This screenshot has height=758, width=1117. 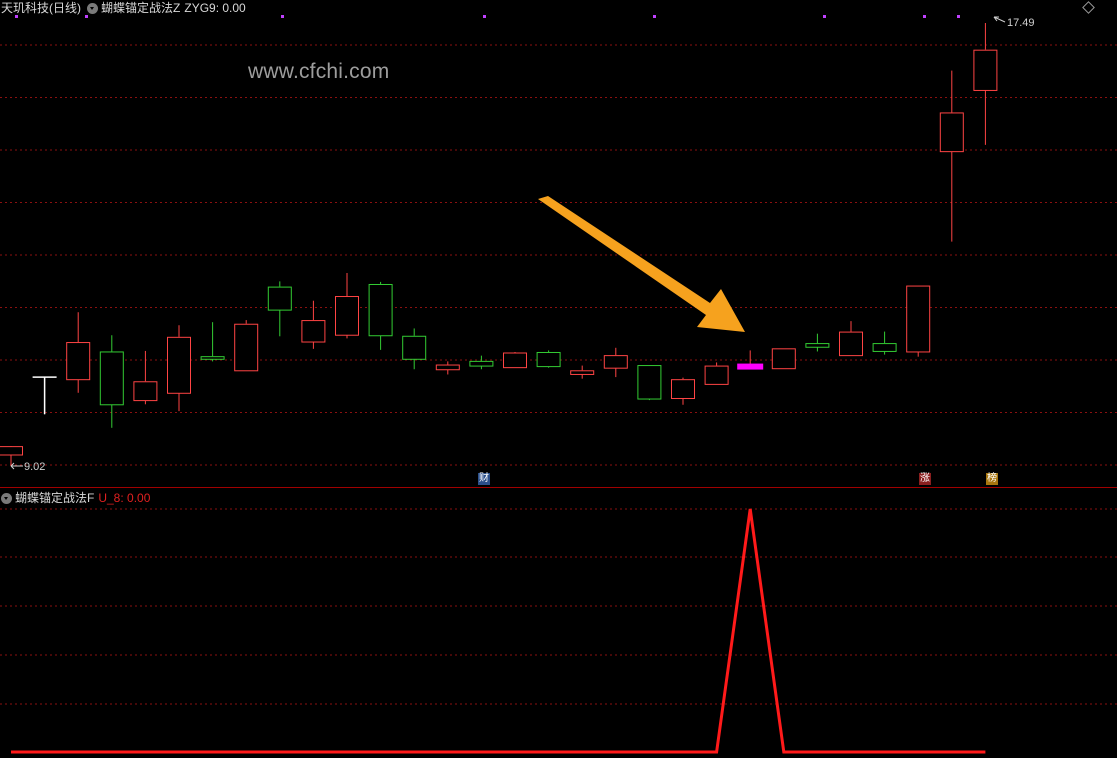 What do you see at coordinates (1021, 23) in the screenshot?
I see `high-price-label: 17.49` at bounding box center [1021, 23].